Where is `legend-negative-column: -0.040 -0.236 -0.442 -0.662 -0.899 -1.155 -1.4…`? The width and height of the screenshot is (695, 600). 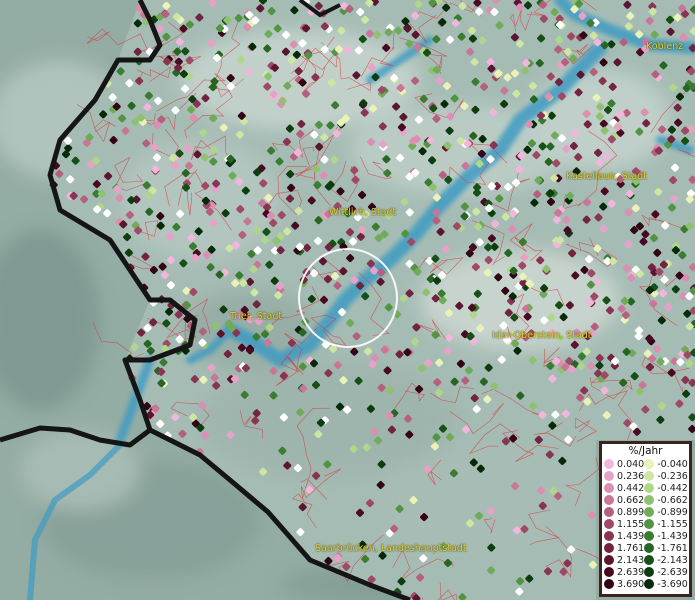
legend-negative-column: -0.040 -0.236 -0.442 -0.662 -0.899 -1.155 -1.4… is located at coordinates (666, 524).